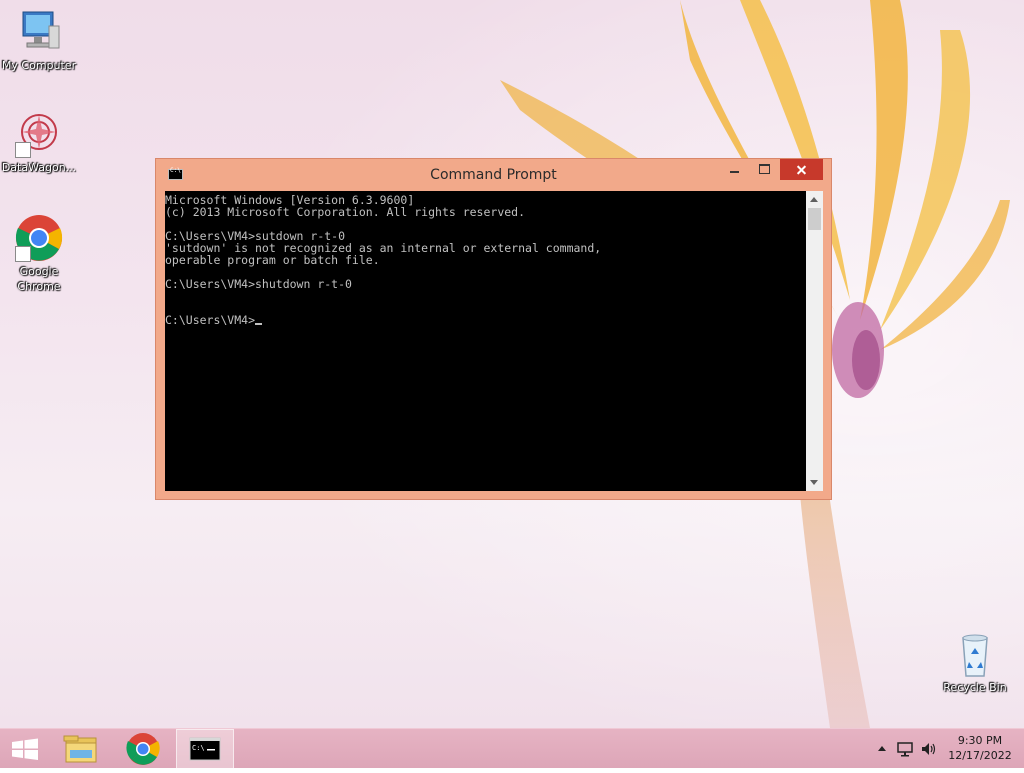  Describe the element at coordinates (905, 749) in the screenshot. I see `network-icon` at that location.